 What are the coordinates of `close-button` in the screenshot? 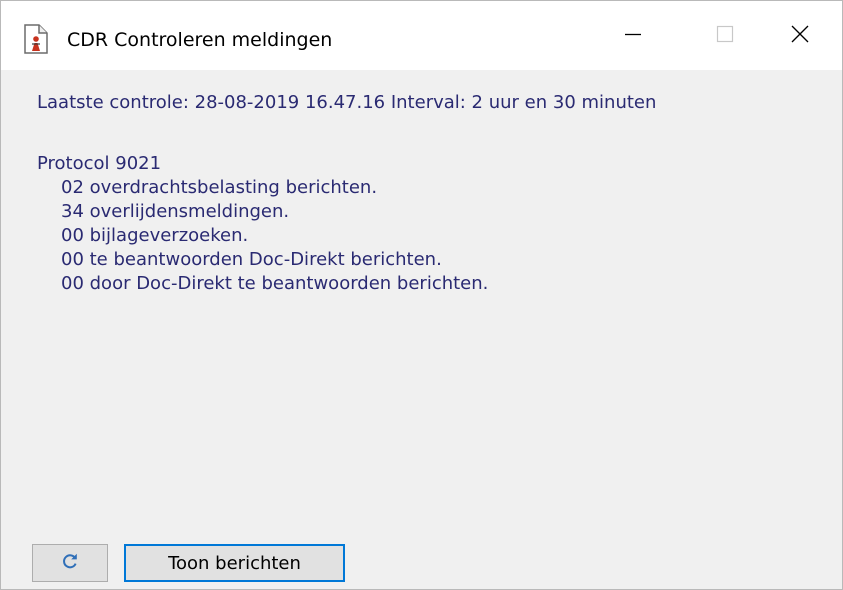 It's located at (800, 35).